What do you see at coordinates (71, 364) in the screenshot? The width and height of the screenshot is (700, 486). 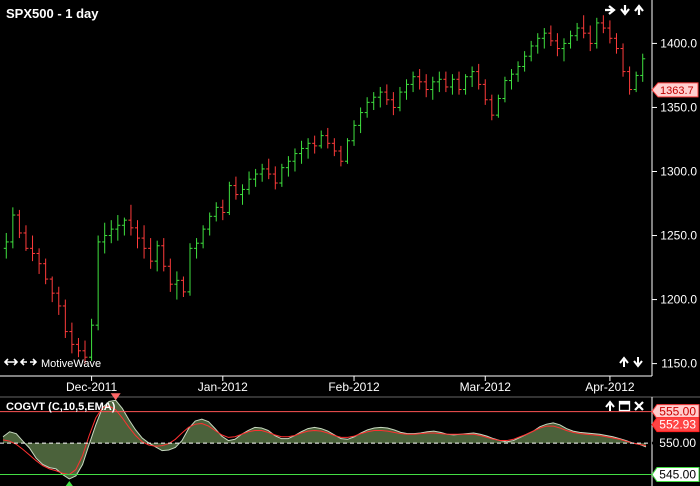 I see `watermark: MotiveWave` at bounding box center [71, 364].